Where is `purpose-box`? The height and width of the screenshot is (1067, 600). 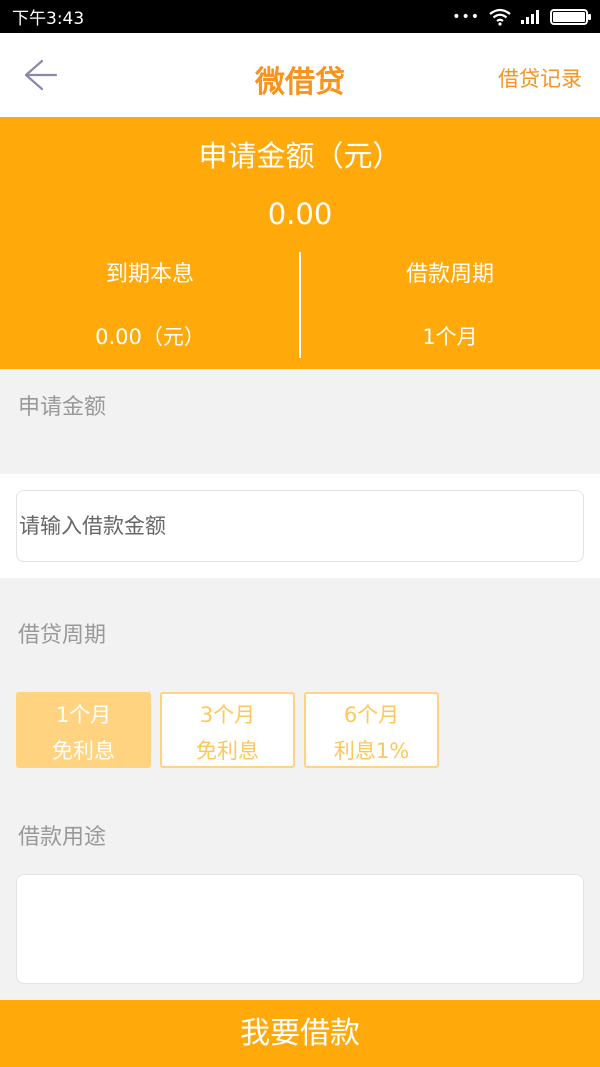 purpose-box is located at coordinates (300, 929).